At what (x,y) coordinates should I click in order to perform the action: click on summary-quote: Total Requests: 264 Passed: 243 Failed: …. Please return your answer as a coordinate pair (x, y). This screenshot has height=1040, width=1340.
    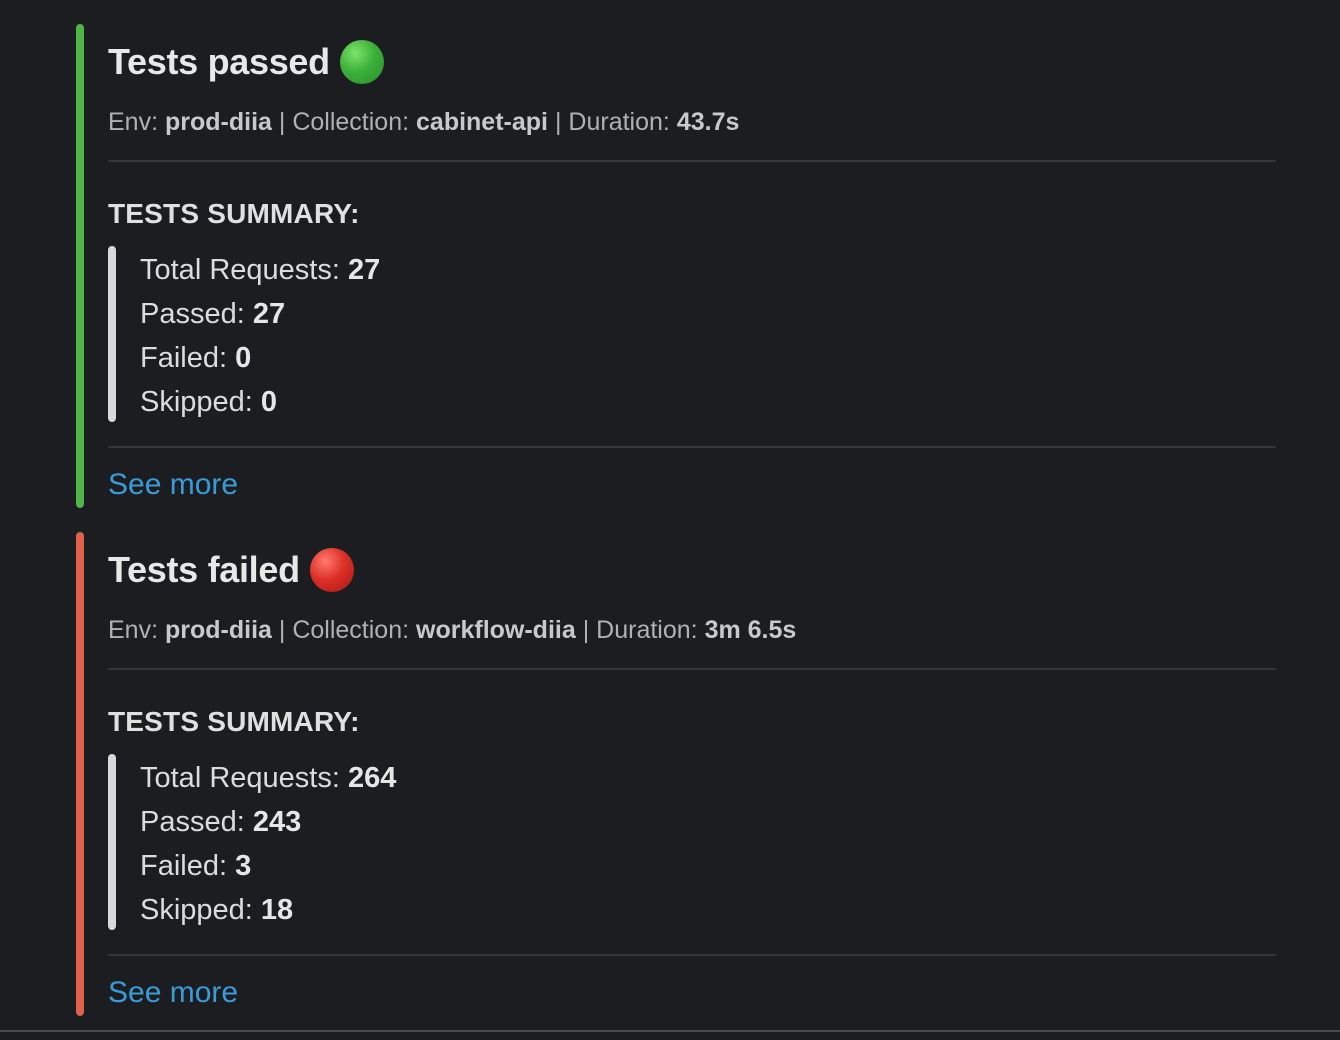
    Looking at the image, I should click on (408, 842).